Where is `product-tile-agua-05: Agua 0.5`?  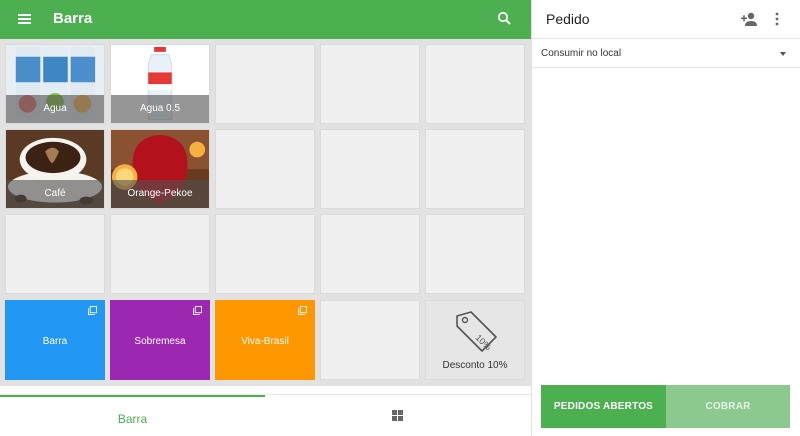
product-tile-agua-05: Agua 0.5 is located at coordinates (160, 84).